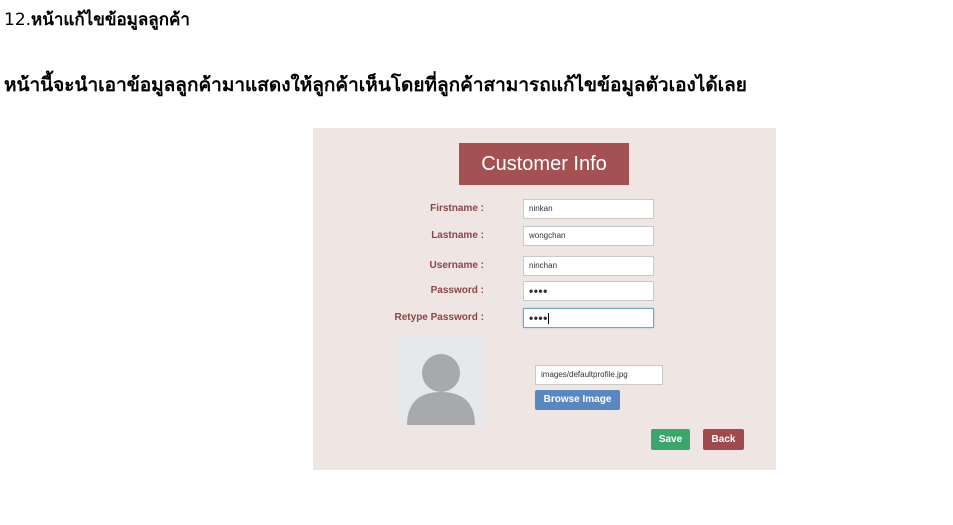 This screenshot has width=953, height=525. I want to click on retype-password-label: Retype Password :, so click(439, 317).